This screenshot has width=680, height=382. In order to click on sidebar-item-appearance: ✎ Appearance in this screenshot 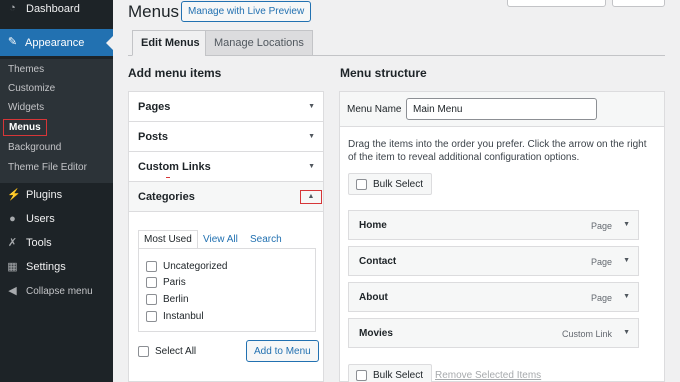, I will do `click(56, 42)`.